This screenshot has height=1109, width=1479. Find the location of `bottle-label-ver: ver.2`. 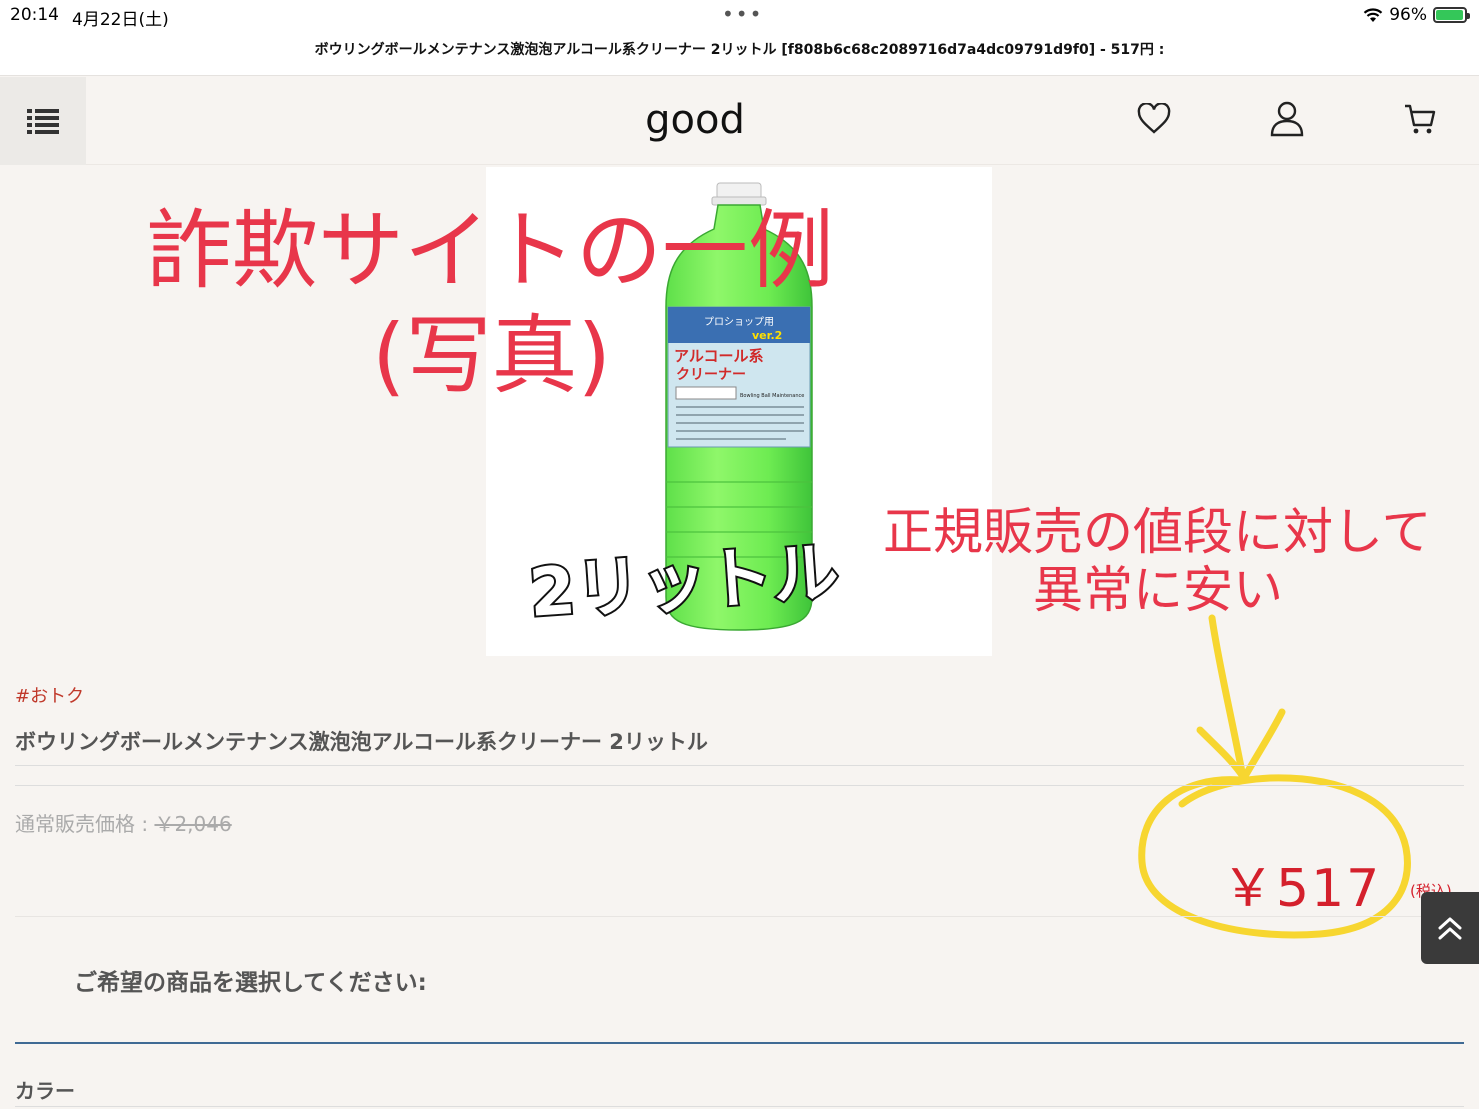

bottle-label-ver: ver.2 is located at coordinates (767, 335).